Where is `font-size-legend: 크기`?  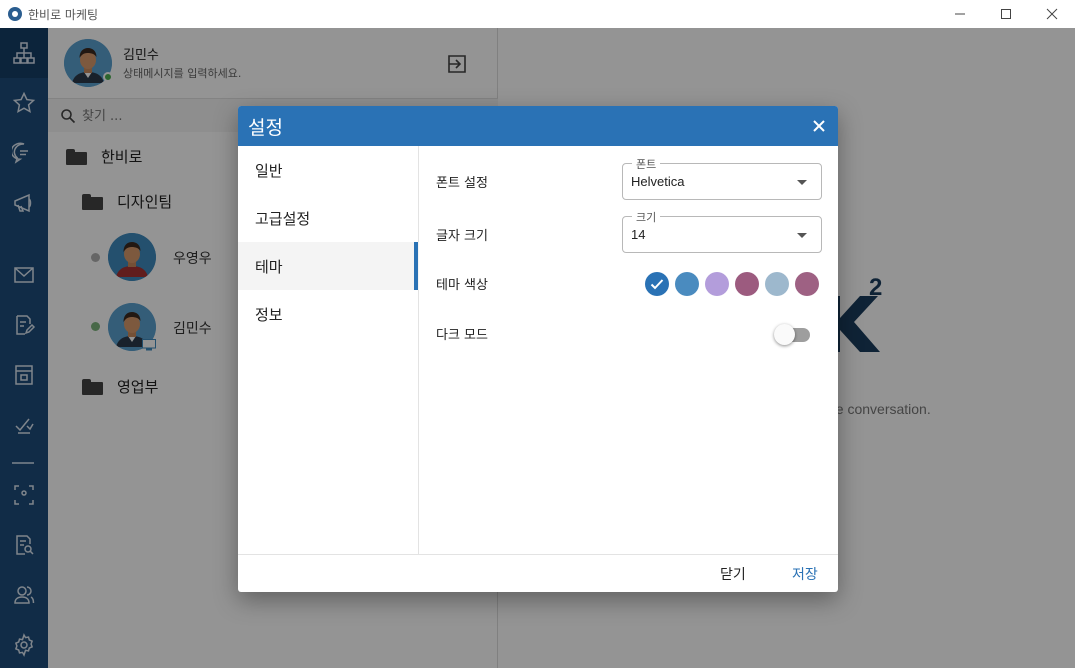 font-size-legend: 크기 is located at coordinates (646, 217).